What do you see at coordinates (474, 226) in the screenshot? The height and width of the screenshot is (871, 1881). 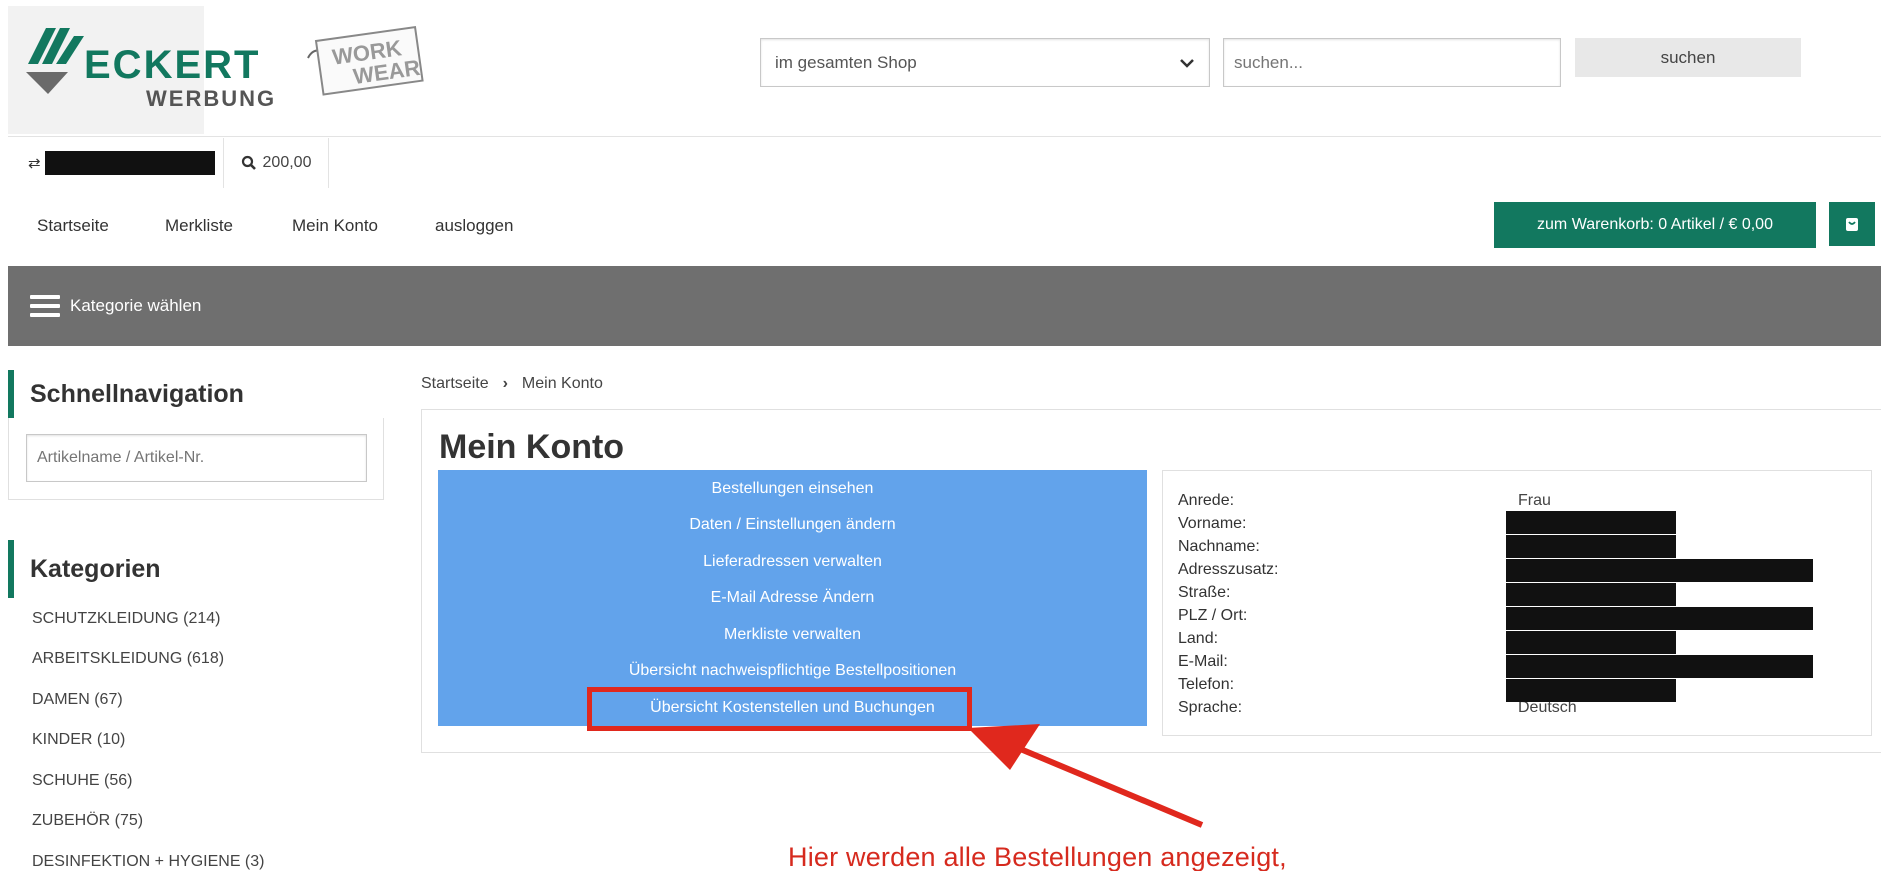 I see `nav-ausloggen: ausloggen` at bounding box center [474, 226].